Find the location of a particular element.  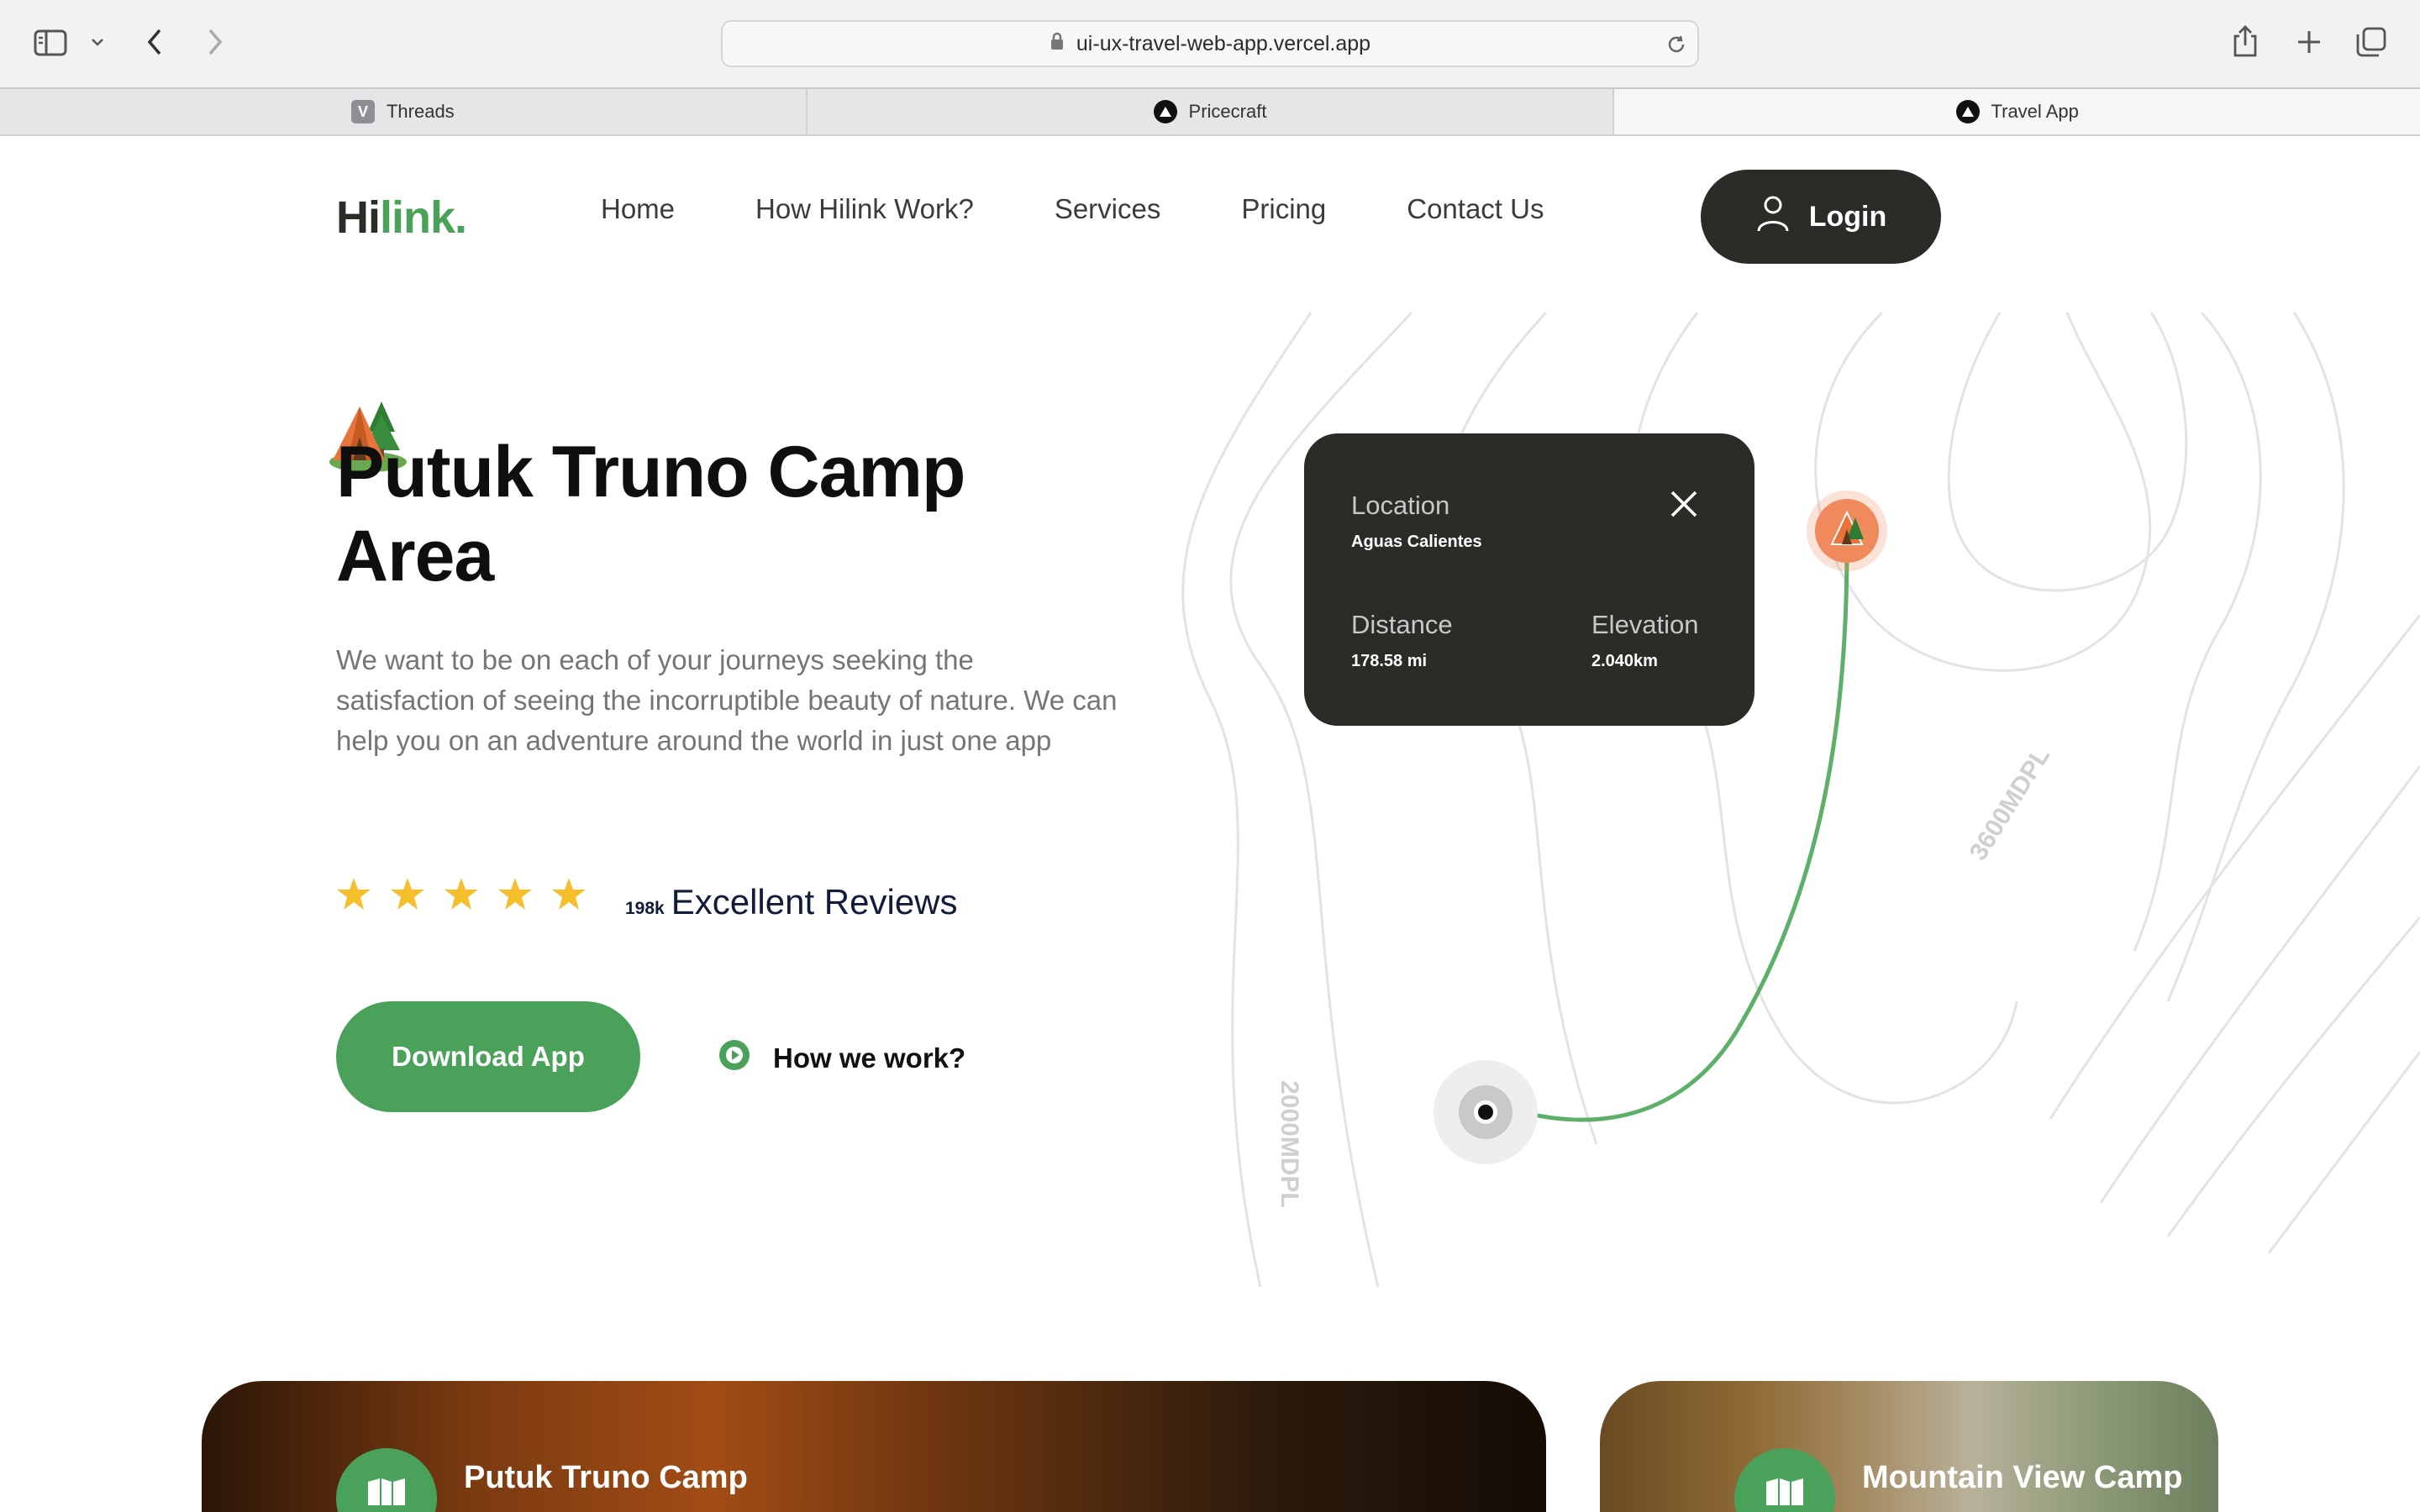

start-point-icon is located at coordinates (1486, 1114).